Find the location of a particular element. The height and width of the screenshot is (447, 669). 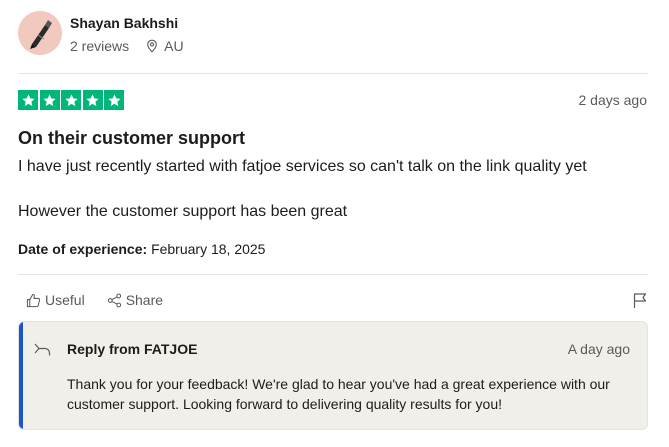

reviewer-info: Shayan Bakhshi 2 reviews AU is located at coordinates (127, 33).